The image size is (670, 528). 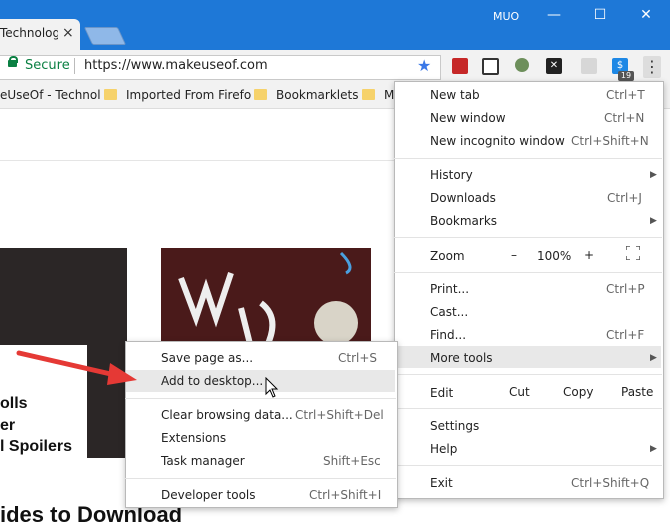 What do you see at coordinates (519, 392) in the screenshot?
I see `edit-cut-button: Cut` at bounding box center [519, 392].